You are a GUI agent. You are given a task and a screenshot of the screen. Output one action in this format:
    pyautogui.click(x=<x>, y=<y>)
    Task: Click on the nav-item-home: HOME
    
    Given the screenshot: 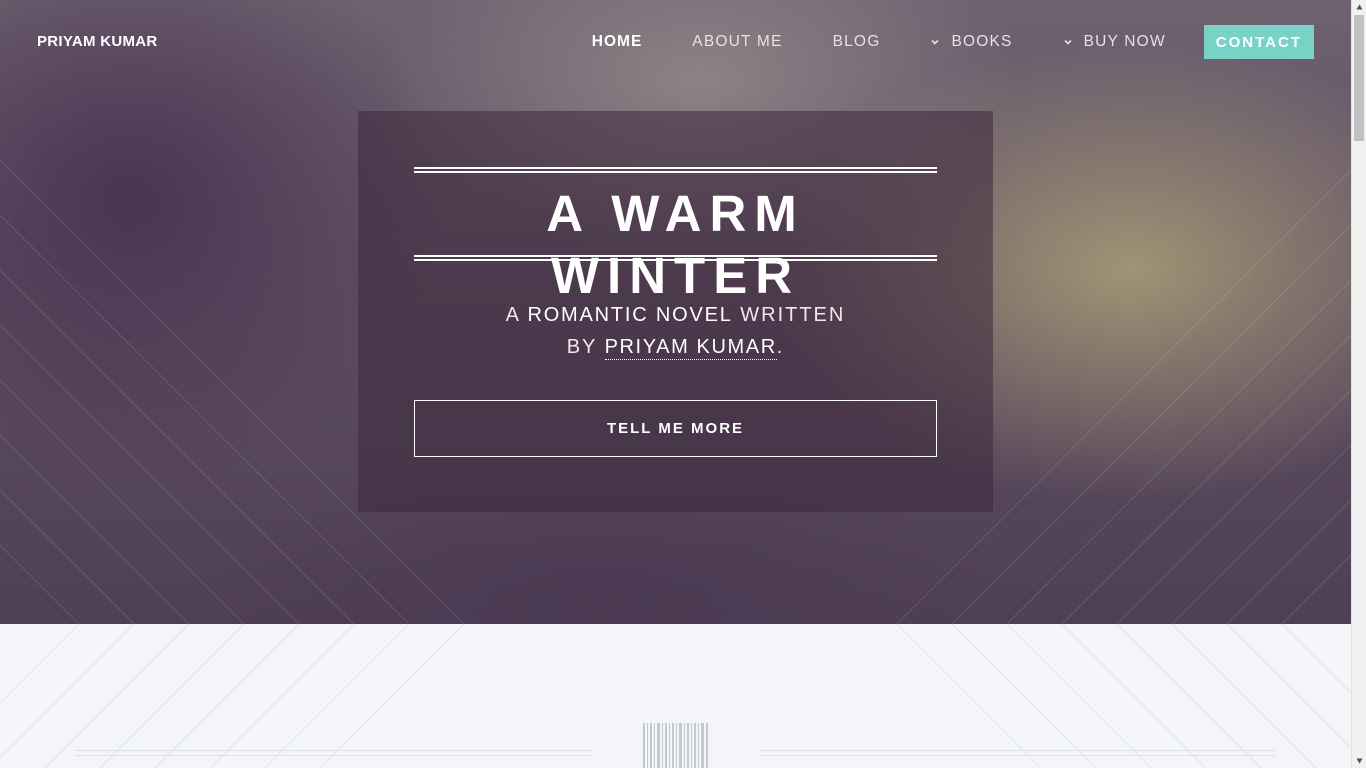 What is the action you would take?
    pyautogui.click(x=617, y=42)
    